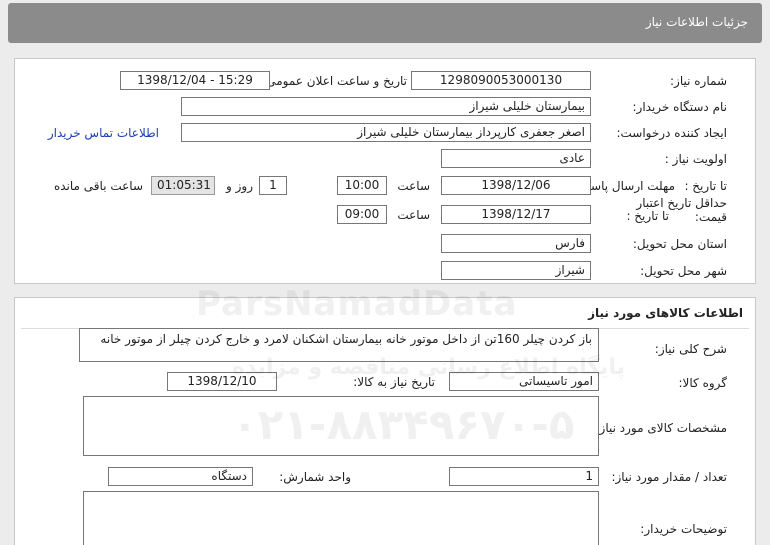 This screenshot has height=545, width=770. Describe the element at coordinates (103, 133) in the screenshot. I see `buyer-contact-link: اطلاعات تماس خریدار` at that location.